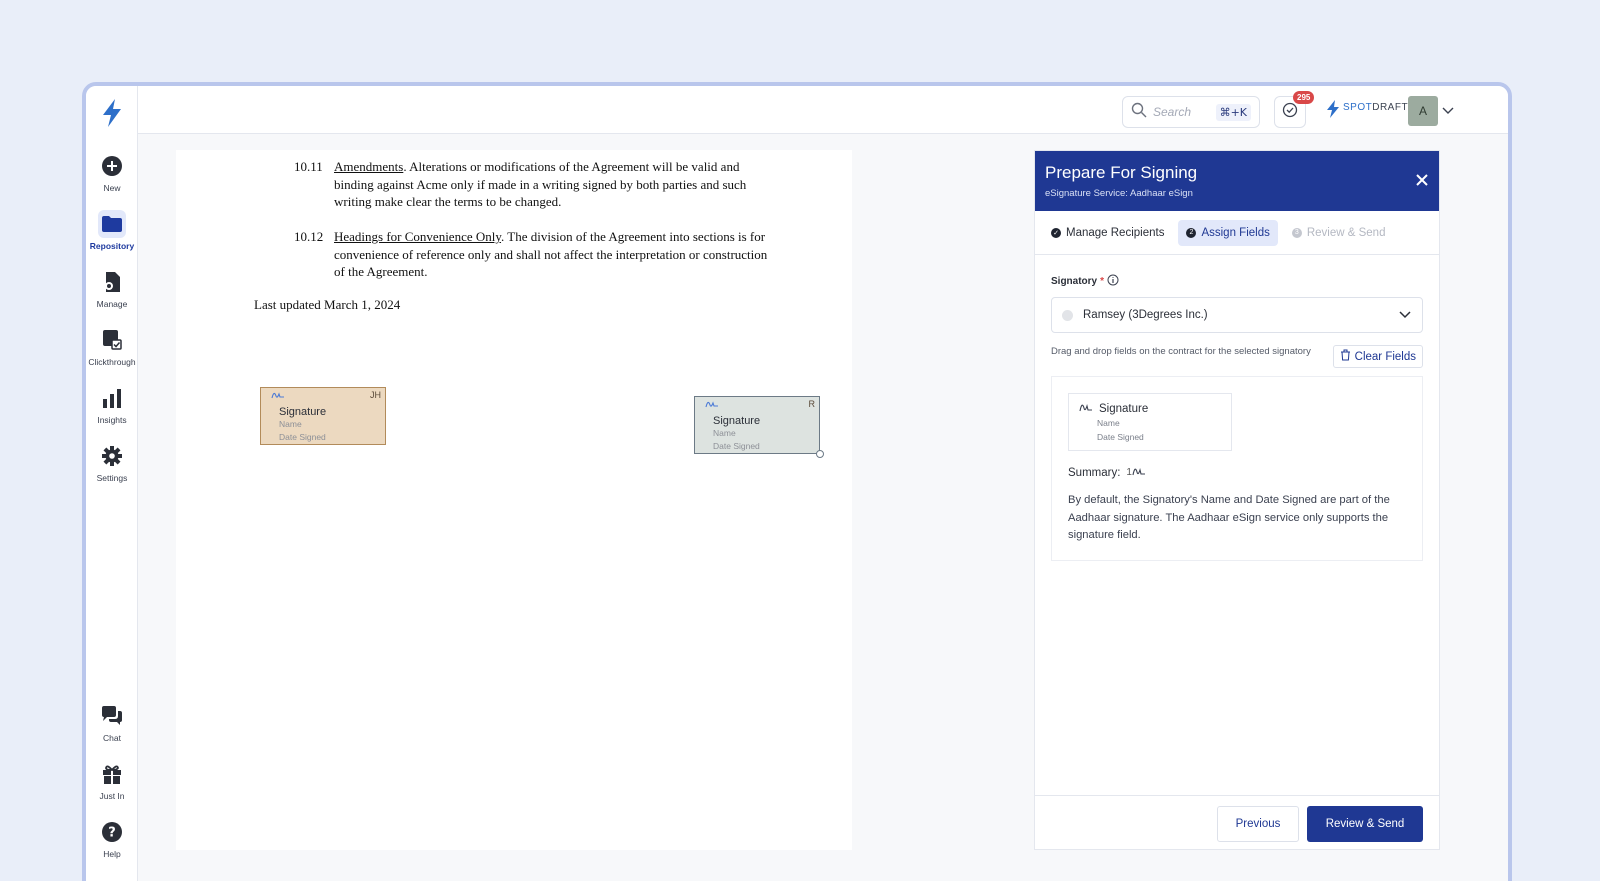 This screenshot has height=881, width=1600. I want to click on top-bar: Search ⌘+K 295 SPOTDRAFT A, so click(823, 110).